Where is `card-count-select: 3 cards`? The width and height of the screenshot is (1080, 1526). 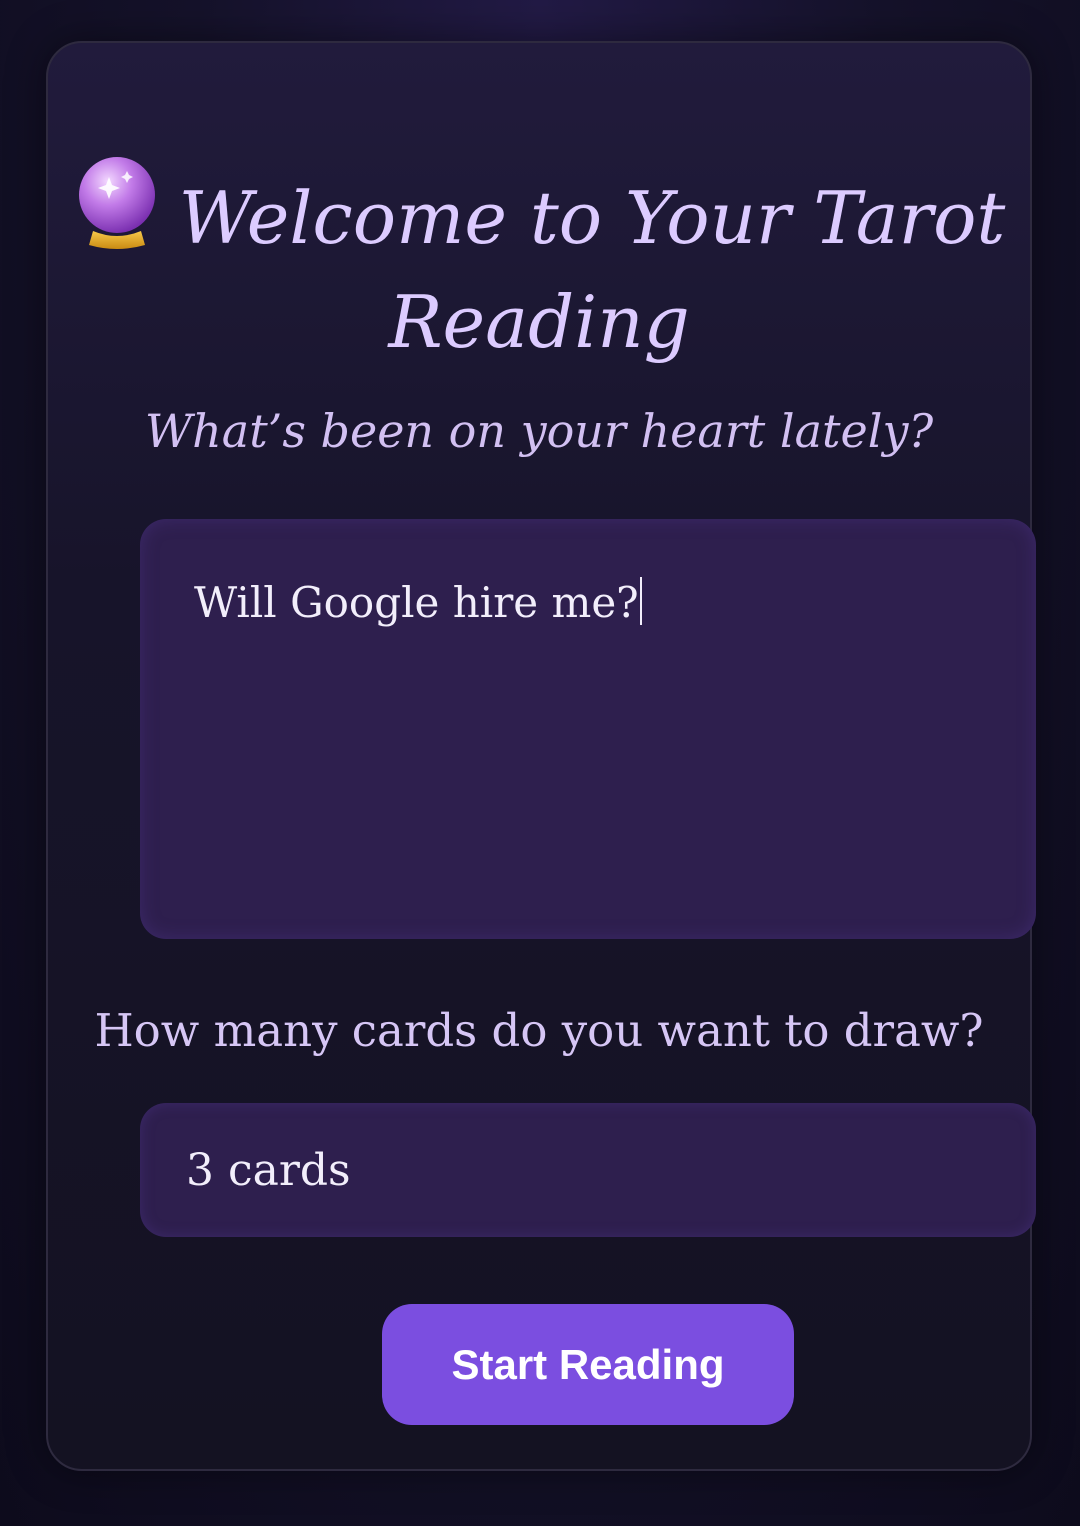
card-count-select: 3 cards is located at coordinates (588, 1170).